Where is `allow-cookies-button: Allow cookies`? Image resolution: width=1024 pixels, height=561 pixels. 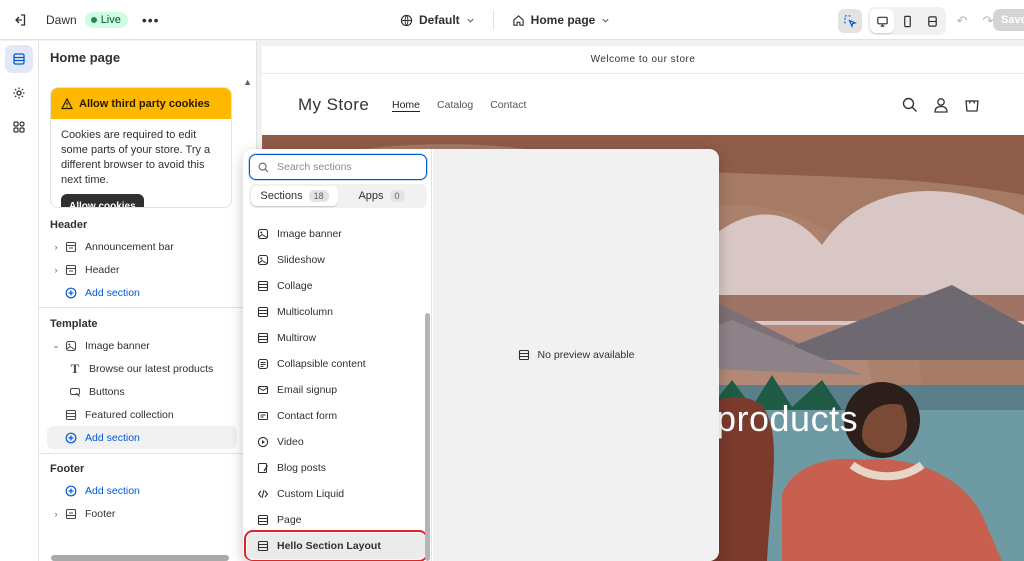 allow-cookies-button: Allow cookies is located at coordinates (102, 200).